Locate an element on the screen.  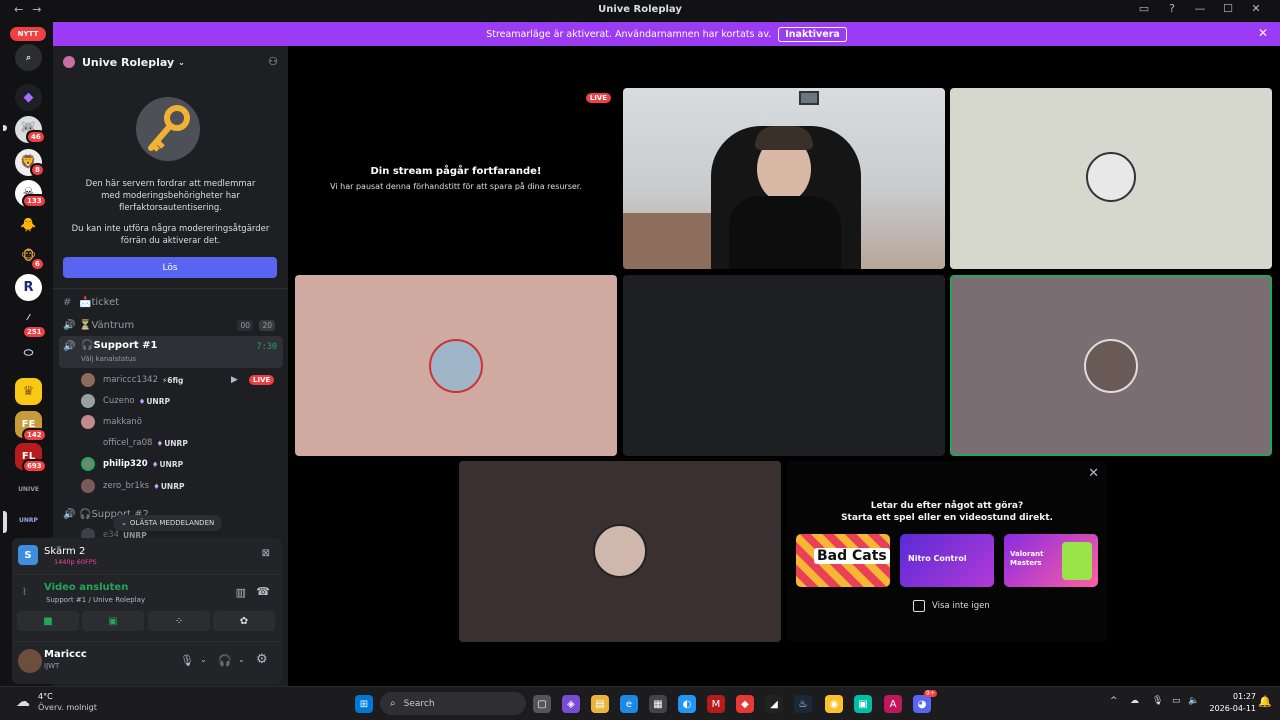
tray-chevron-icon: ^ is located at coordinates (1114, 701).